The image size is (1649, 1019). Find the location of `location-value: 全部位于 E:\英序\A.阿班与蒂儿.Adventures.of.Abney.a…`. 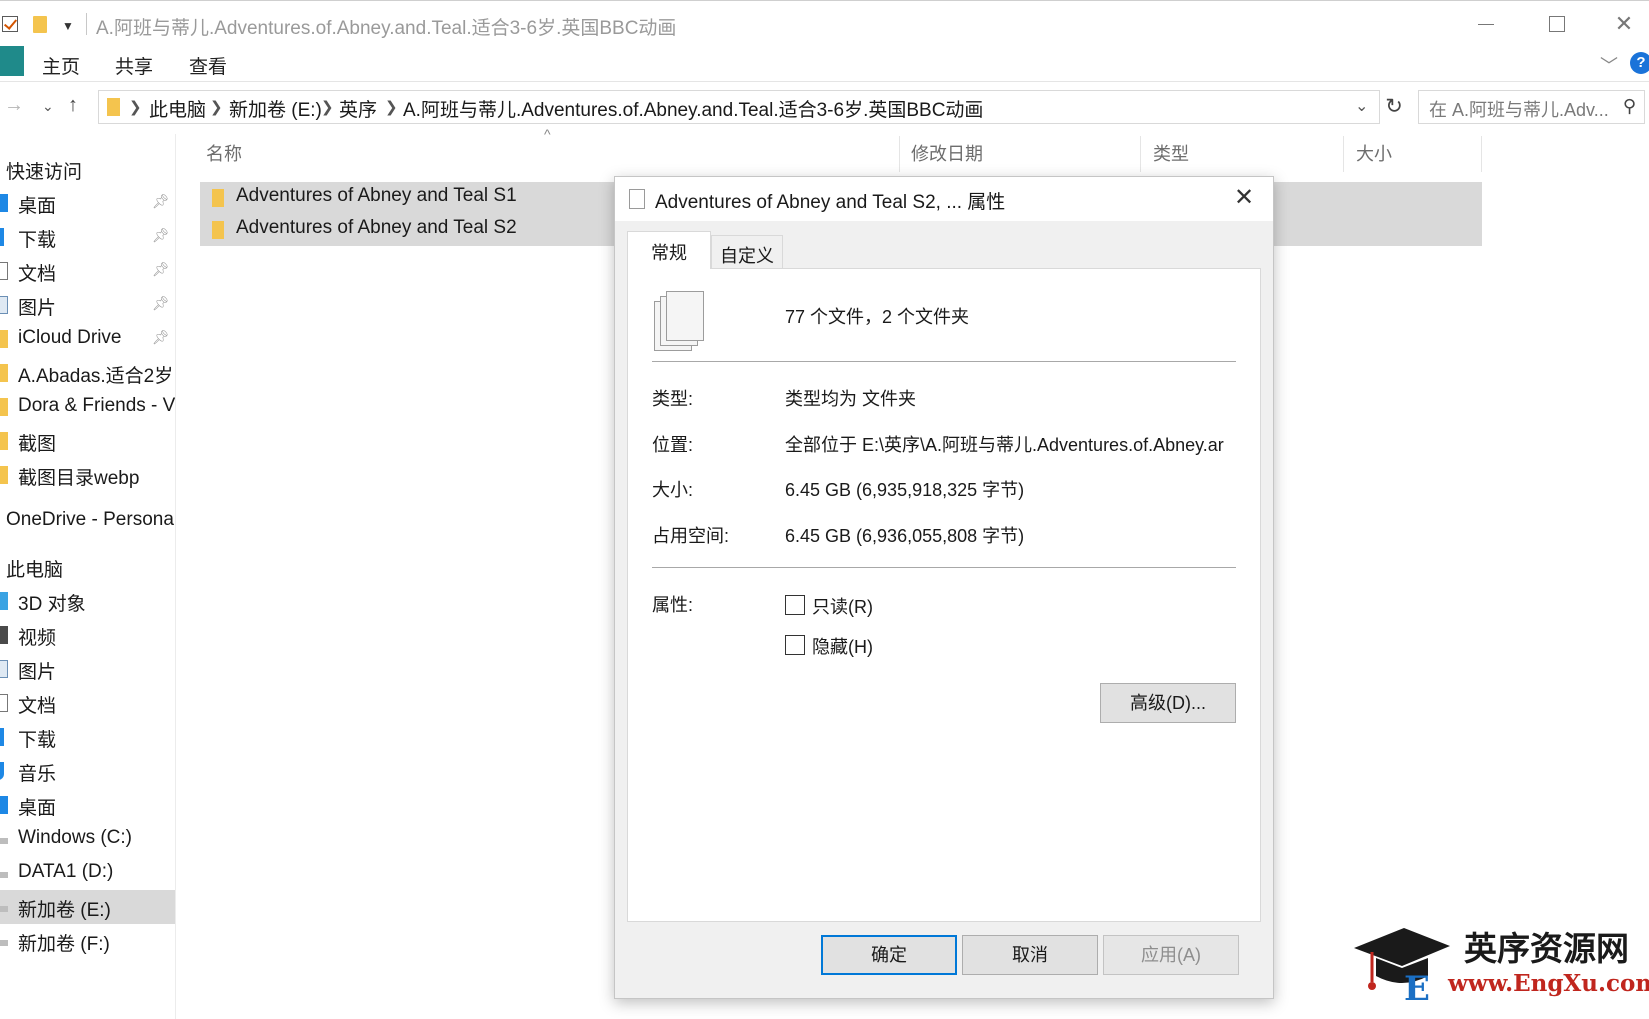

location-value: 全部位于 E:\英序\A.阿班与蒂儿.Adventures.of.Abney.a… is located at coordinates (1004, 444).